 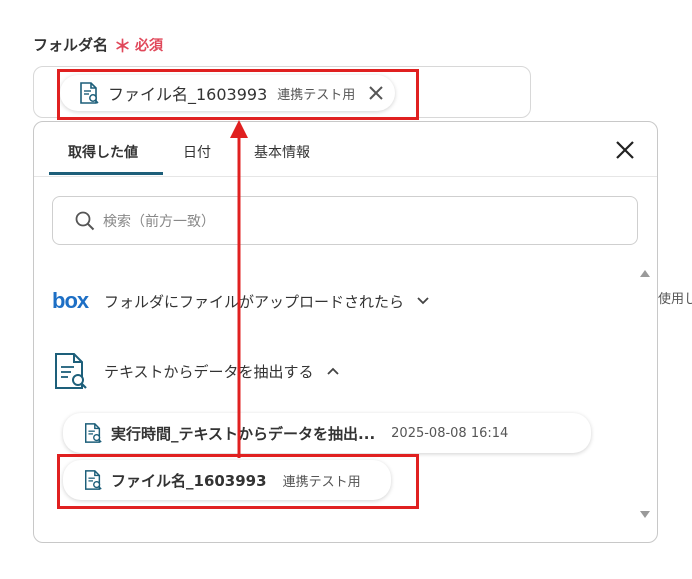 What do you see at coordinates (106, 173) in the screenshot?
I see `active-tab-indicator` at bounding box center [106, 173].